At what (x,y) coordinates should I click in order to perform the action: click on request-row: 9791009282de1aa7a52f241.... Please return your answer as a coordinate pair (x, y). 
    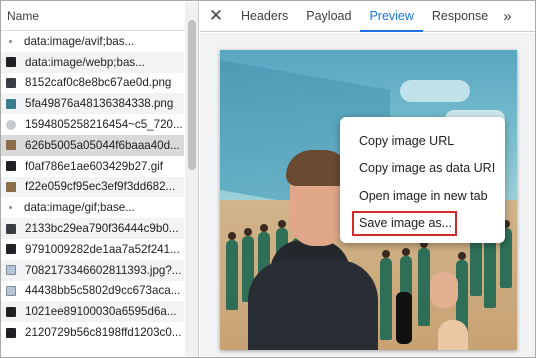
    Looking at the image, I should click on (92, 249).